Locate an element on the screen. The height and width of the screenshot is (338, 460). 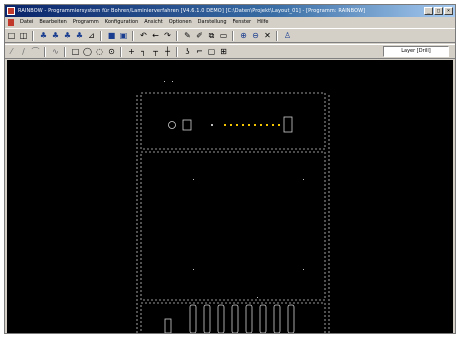
screen-icon: ▭ is located at coordinates (223, 35).